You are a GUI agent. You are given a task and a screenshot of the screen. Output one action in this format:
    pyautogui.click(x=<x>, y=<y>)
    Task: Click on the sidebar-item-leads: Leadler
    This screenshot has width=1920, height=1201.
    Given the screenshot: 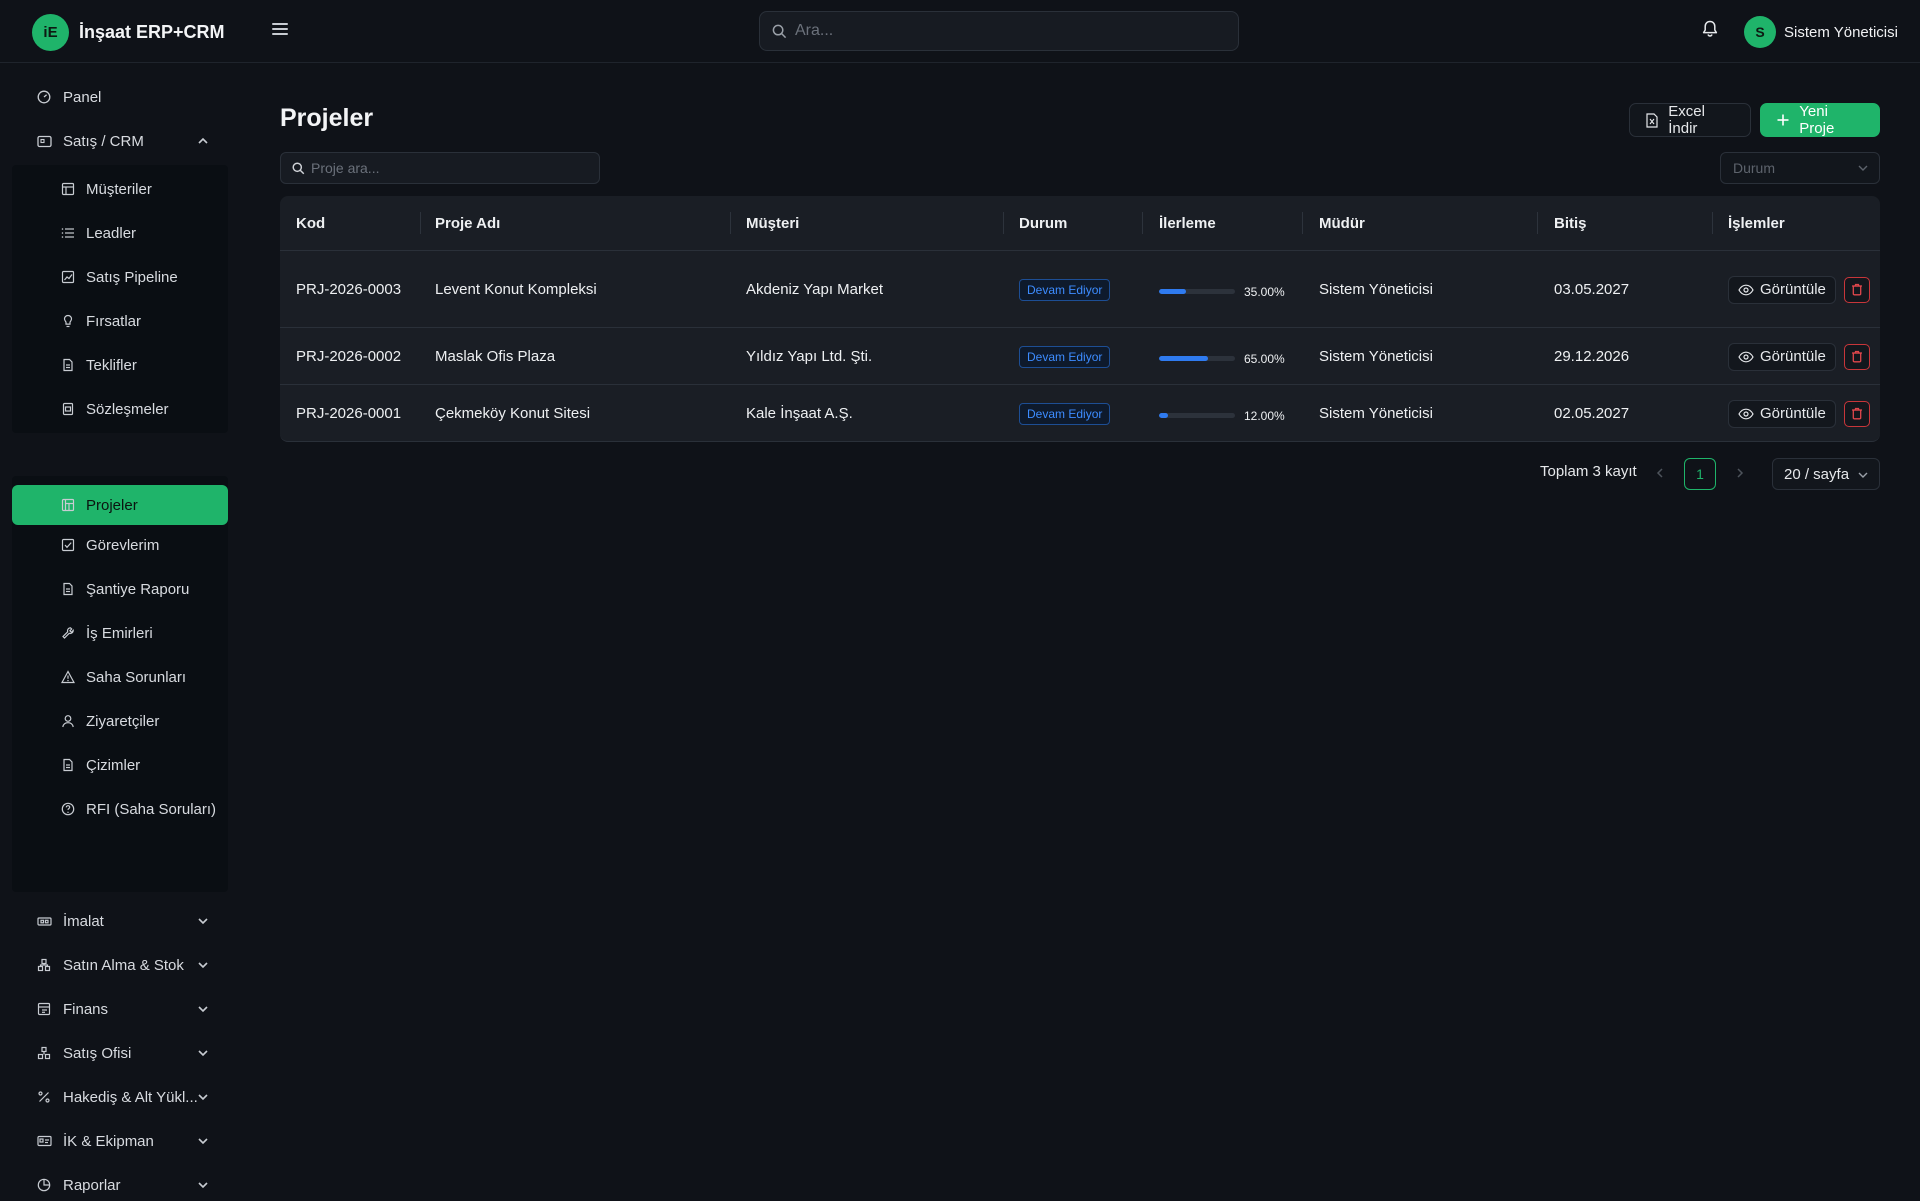 What is the action you would take?
    pyautogui.click(x=120, y=233)
    